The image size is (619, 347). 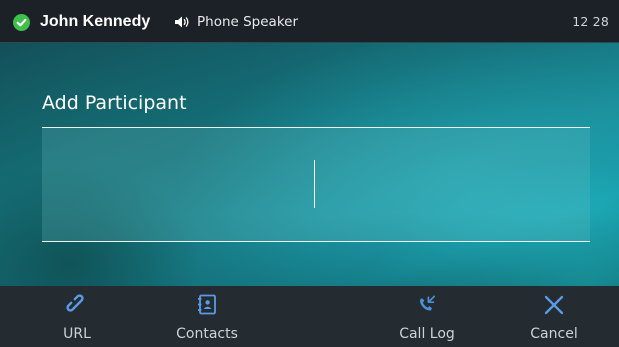 What do you see at coordinates (554, 334) in the screenshot?
I see `cancel-label: Cancel` at bounding box center [554, 334].